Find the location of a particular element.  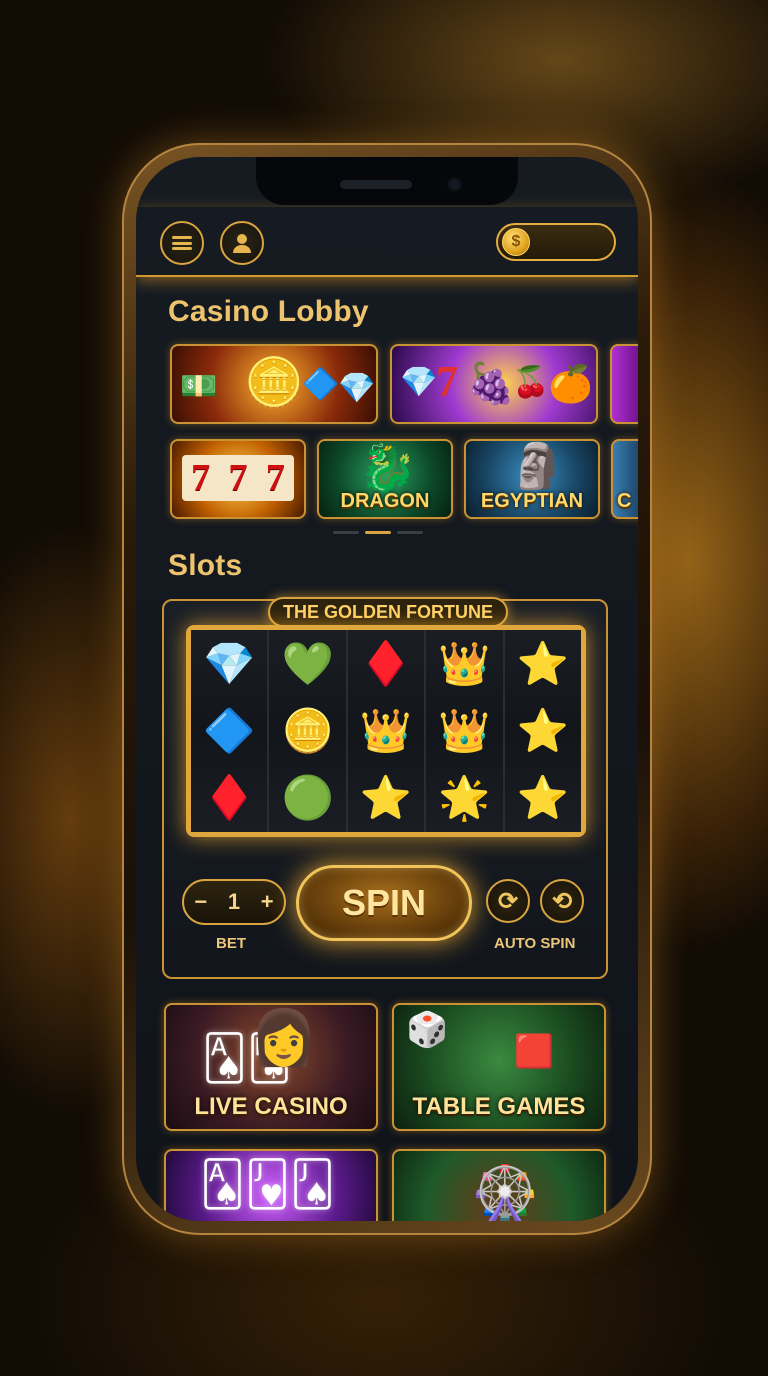

purple-gem-icon: 💎 is located at coordinates (357, 388).